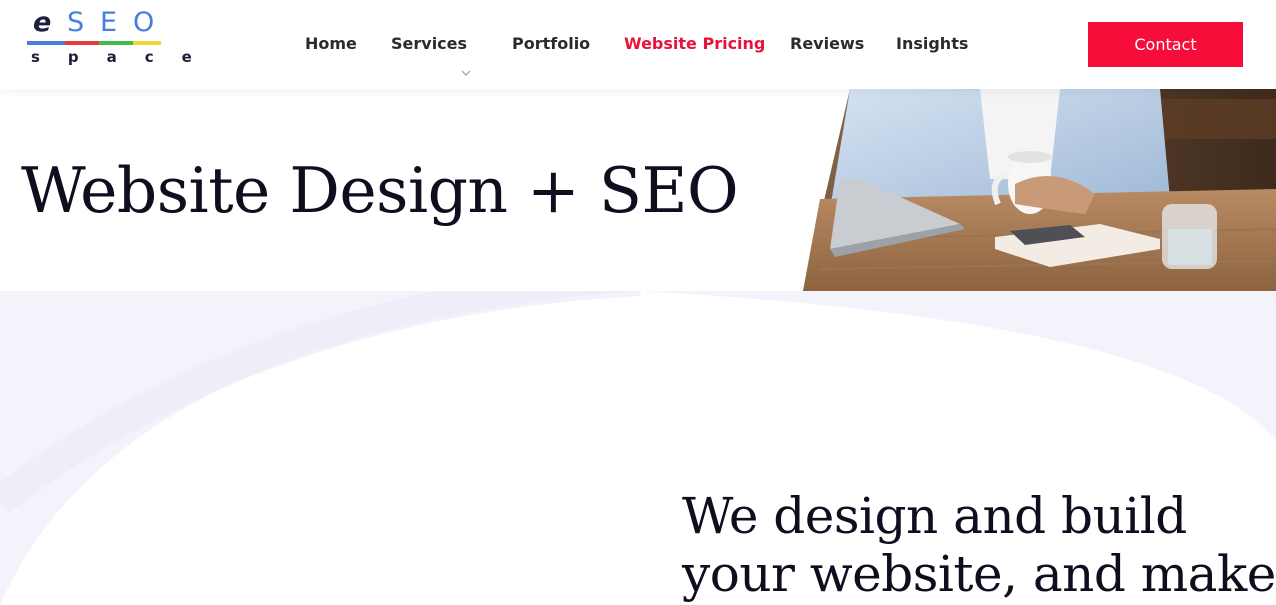 The image size is (1276, 605). Describe the element at coordinates (76, 22) in the screenshot. I see `logo-letter-s: S` at that location.